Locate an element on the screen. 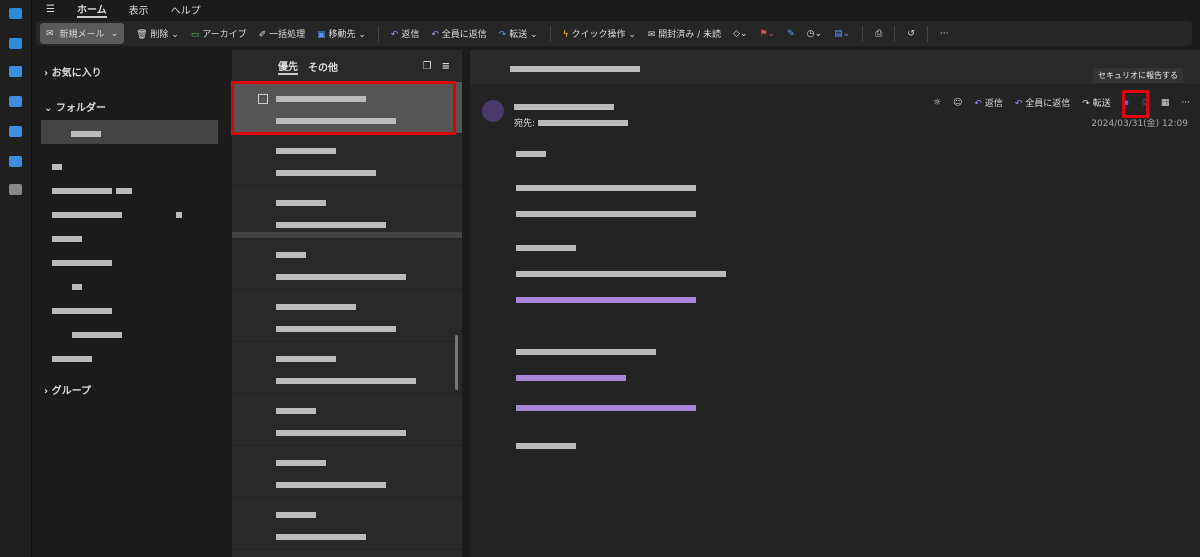 The height and width of the screenshot is (557, 1200). undo-icon: ↺ is located at coordinates (911, 34).